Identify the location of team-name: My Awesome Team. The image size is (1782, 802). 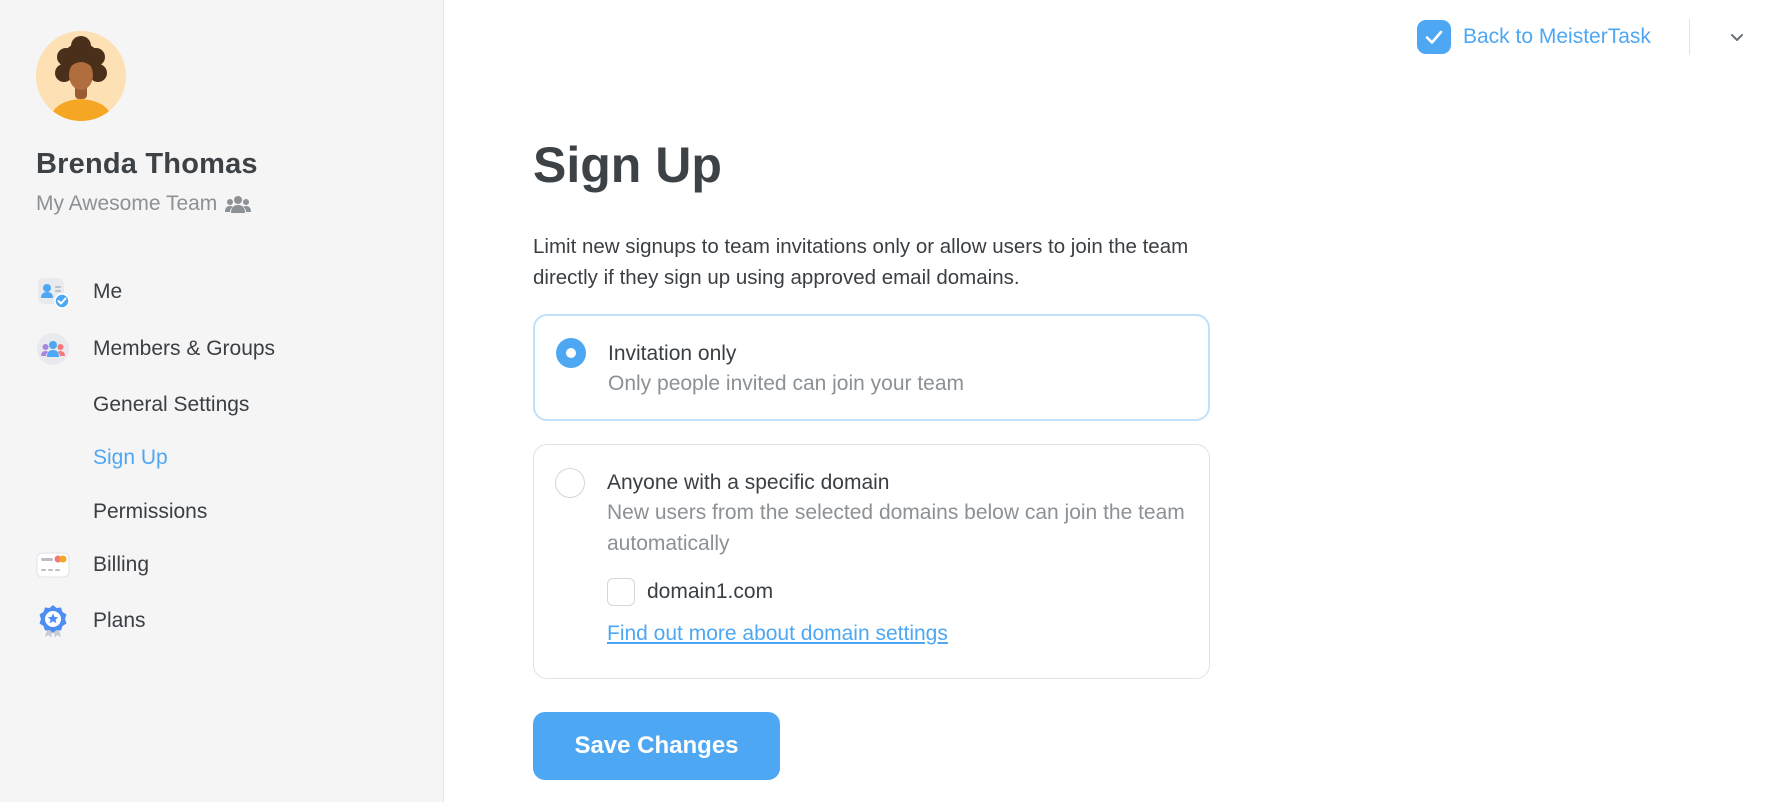
(144, 204).